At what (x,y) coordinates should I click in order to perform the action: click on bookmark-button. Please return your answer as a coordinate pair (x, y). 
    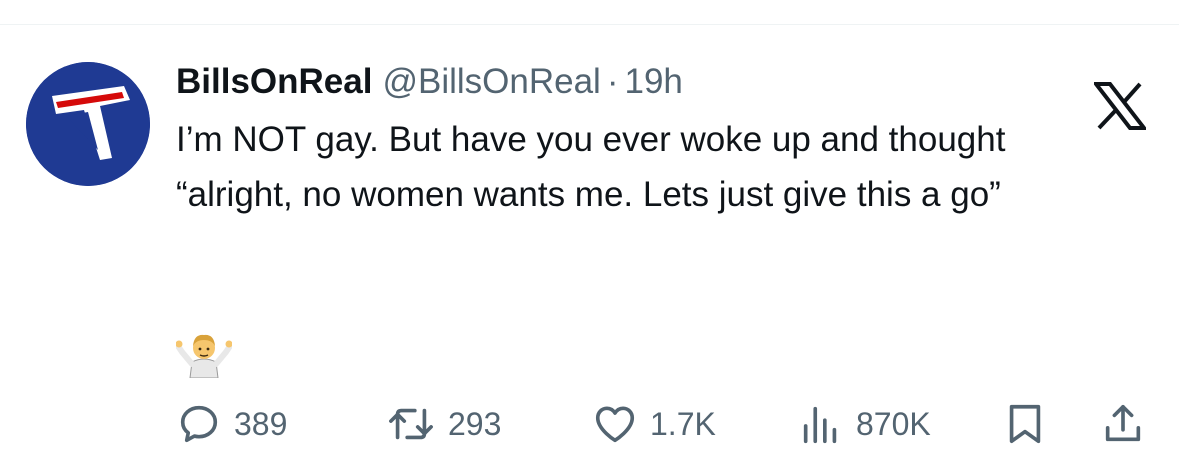
    Looking at the image, I should click on (1025, 424).